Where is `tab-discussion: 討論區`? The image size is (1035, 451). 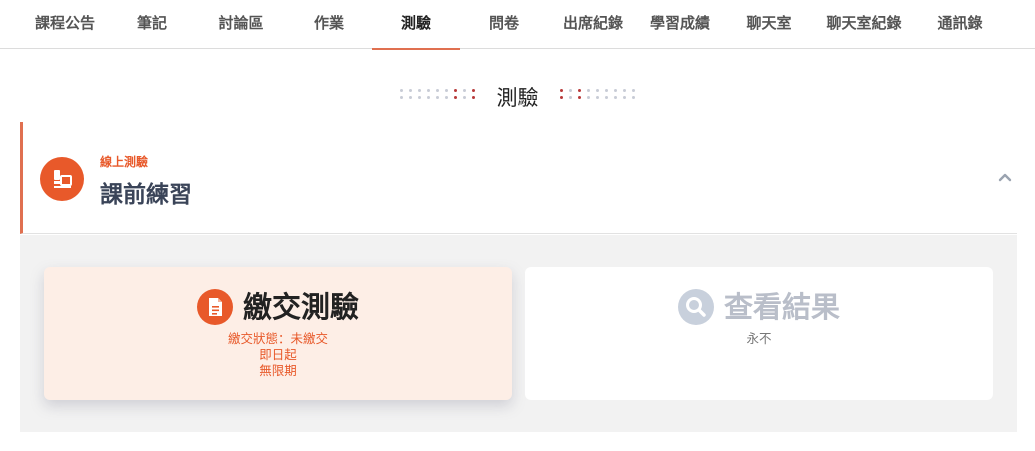
tab-discussion: 討論區 is located at coordinates (241, 24).